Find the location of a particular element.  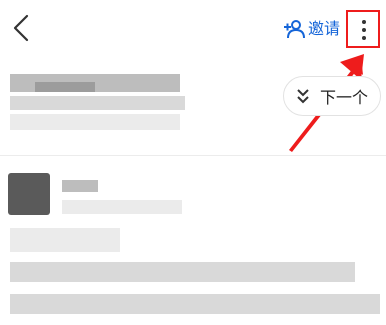

add-person-icon is located at coordinates (294, 29).